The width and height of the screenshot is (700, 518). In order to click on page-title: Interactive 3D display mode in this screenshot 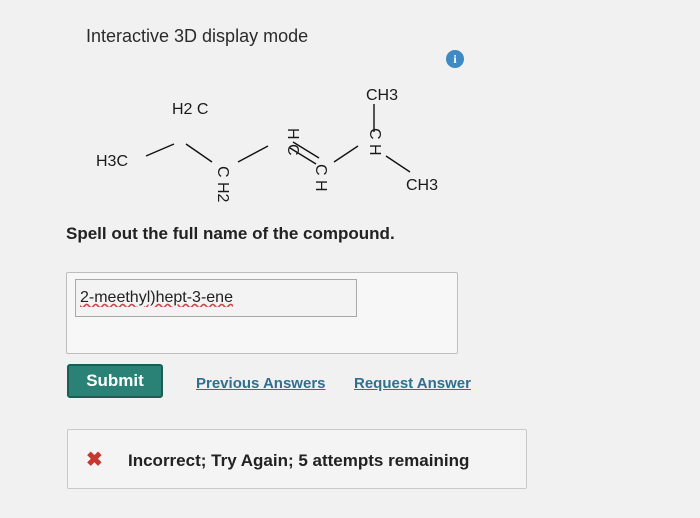, I will do `click(197, 36)`.